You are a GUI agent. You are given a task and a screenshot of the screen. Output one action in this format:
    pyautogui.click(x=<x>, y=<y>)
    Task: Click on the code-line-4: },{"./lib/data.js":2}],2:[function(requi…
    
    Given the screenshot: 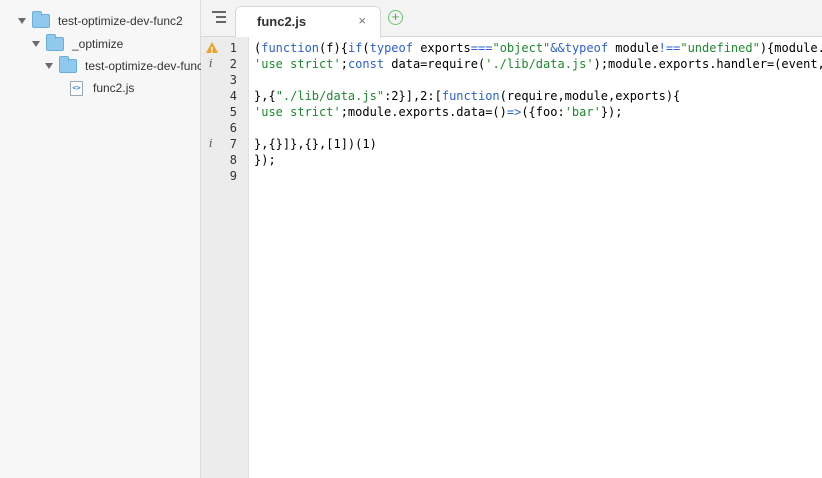 What is the action you would take?
    pyautogui.click(x=467, y=96)
    